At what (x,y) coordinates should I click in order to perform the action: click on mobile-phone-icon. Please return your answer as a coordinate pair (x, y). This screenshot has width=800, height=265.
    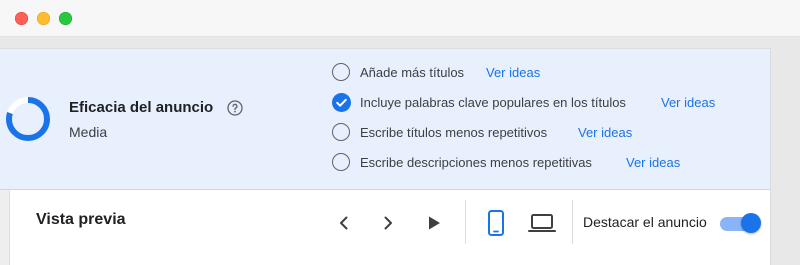
    Looking at the image, I should click on (496, 223).